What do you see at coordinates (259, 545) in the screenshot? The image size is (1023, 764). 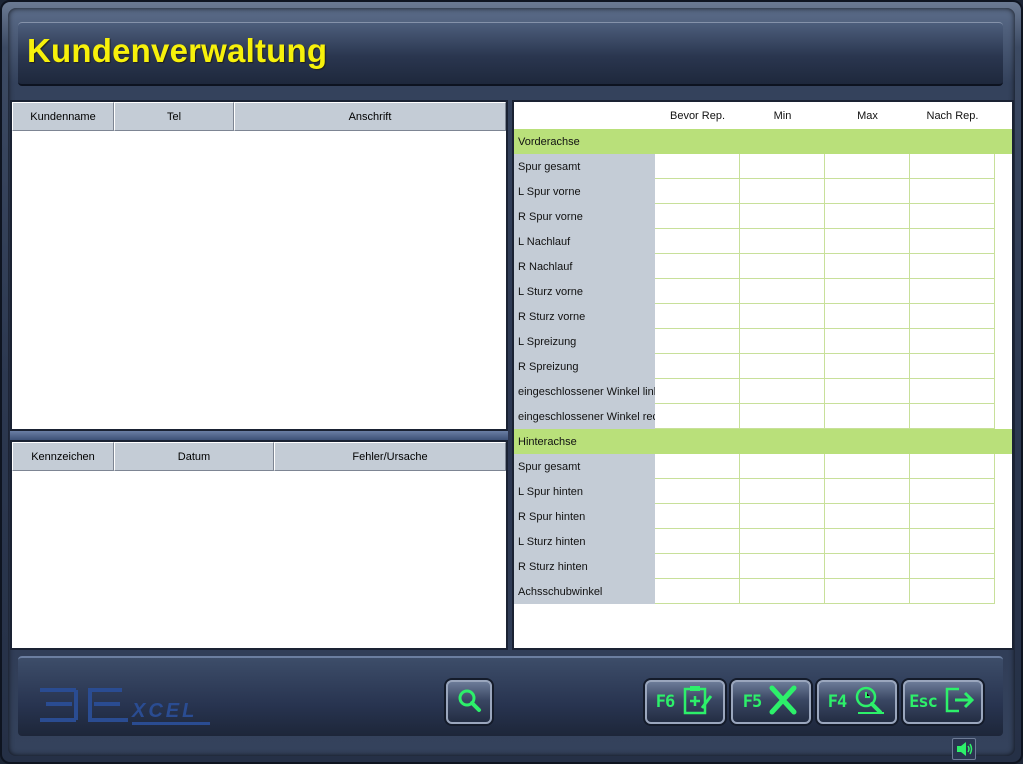 I see `record-list: Kennzeichen Datum Fehler/Ursache` at bounding box center [259, 545].